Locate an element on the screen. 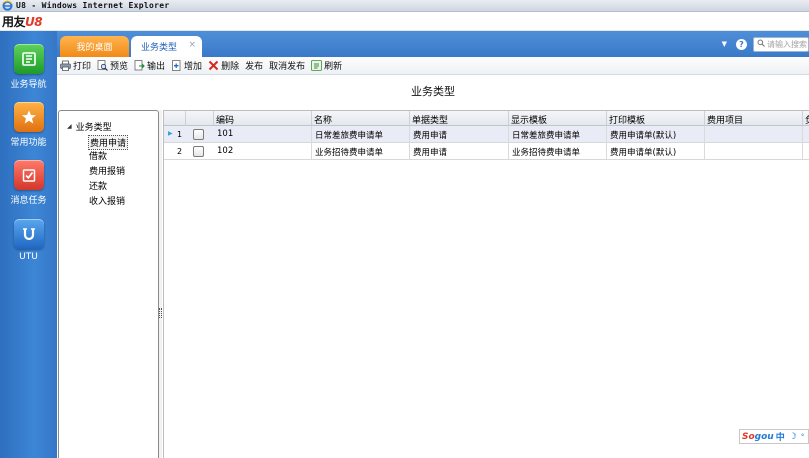  punctuation-icon: ° is located at coordinates (803, 437).